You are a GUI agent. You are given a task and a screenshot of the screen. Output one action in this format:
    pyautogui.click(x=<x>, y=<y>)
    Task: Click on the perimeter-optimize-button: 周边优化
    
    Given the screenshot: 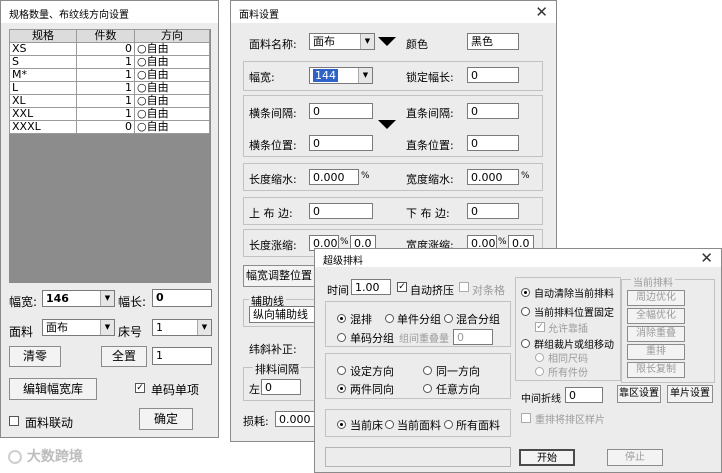 What is the action you would take?
    pyautogui.click(x=656, y=298)
    